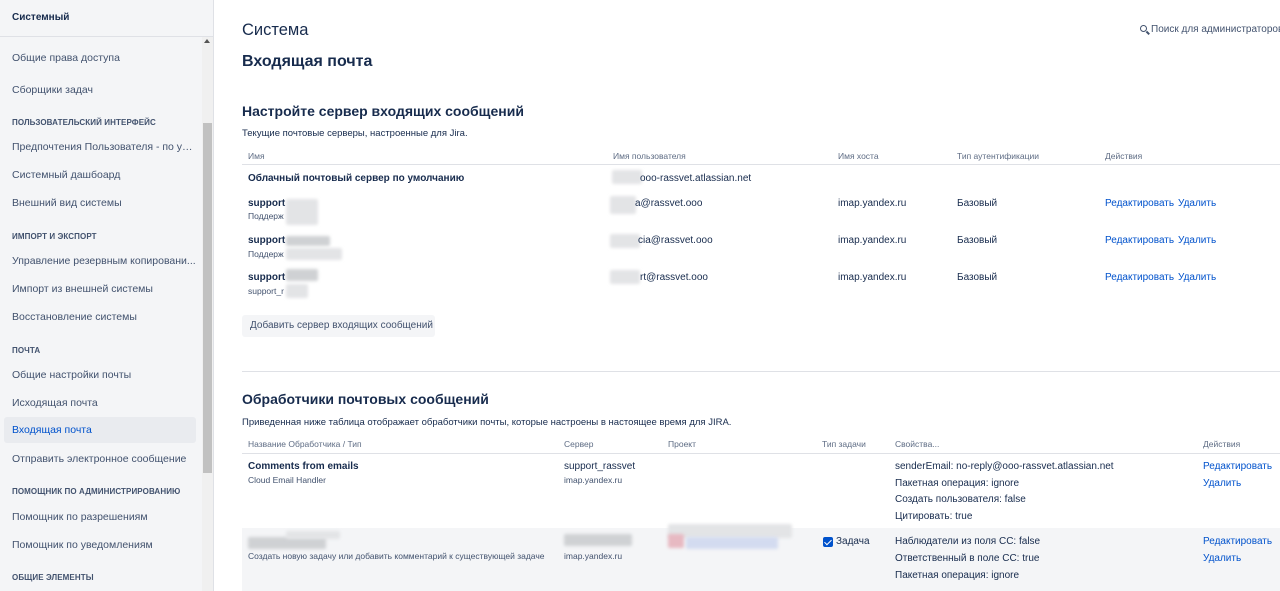  Describe the element at coordinates (968, 541) in the screenshot. I see `handler-property: Наблюдатели из поля CC: false` at that location.